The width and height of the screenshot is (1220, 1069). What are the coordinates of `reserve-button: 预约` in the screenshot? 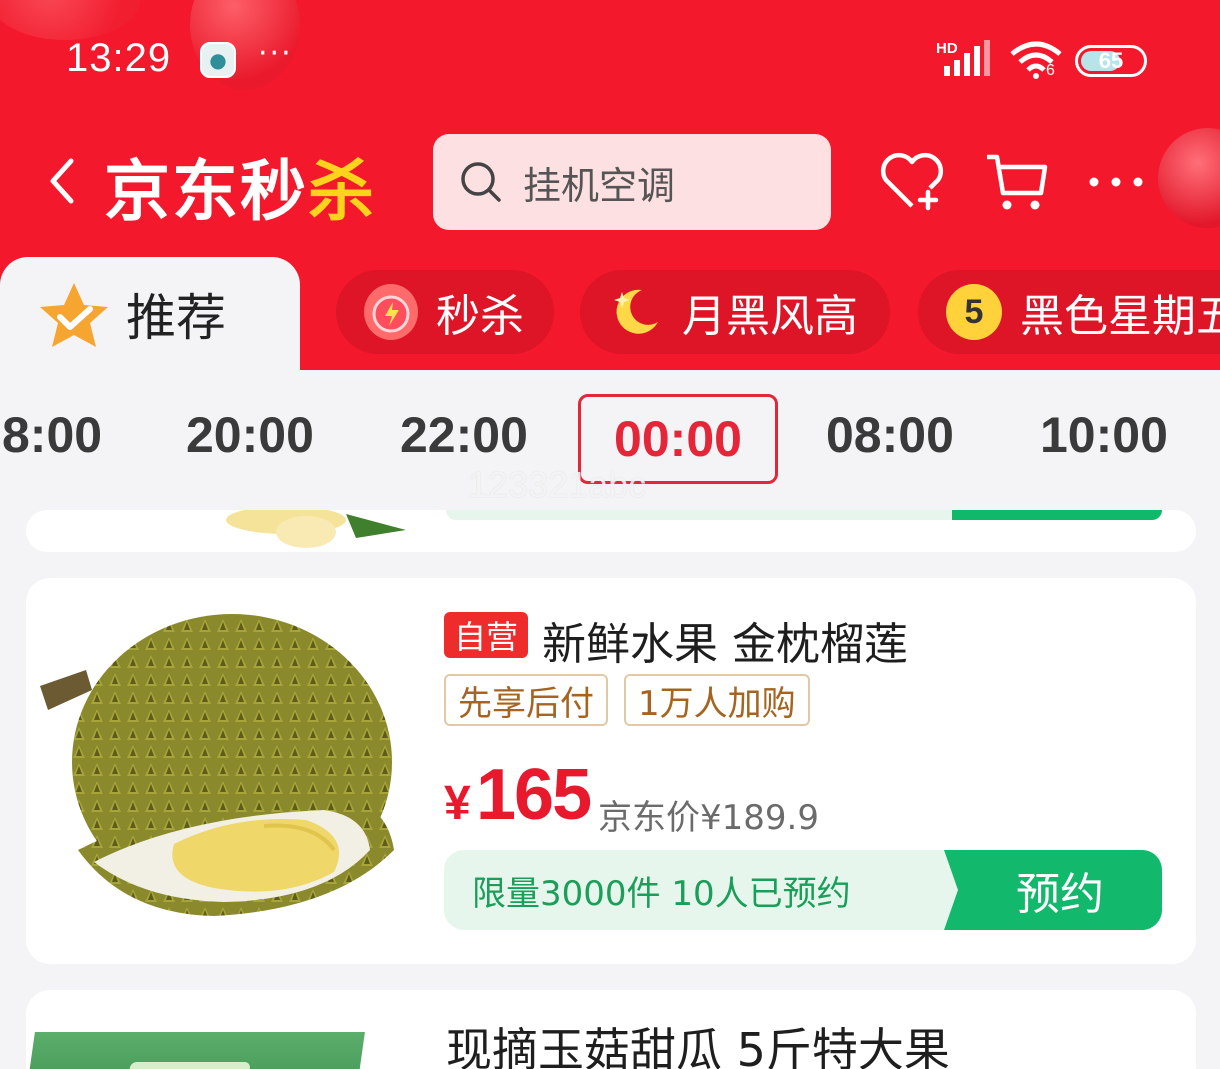 It's located at (1053, 890).